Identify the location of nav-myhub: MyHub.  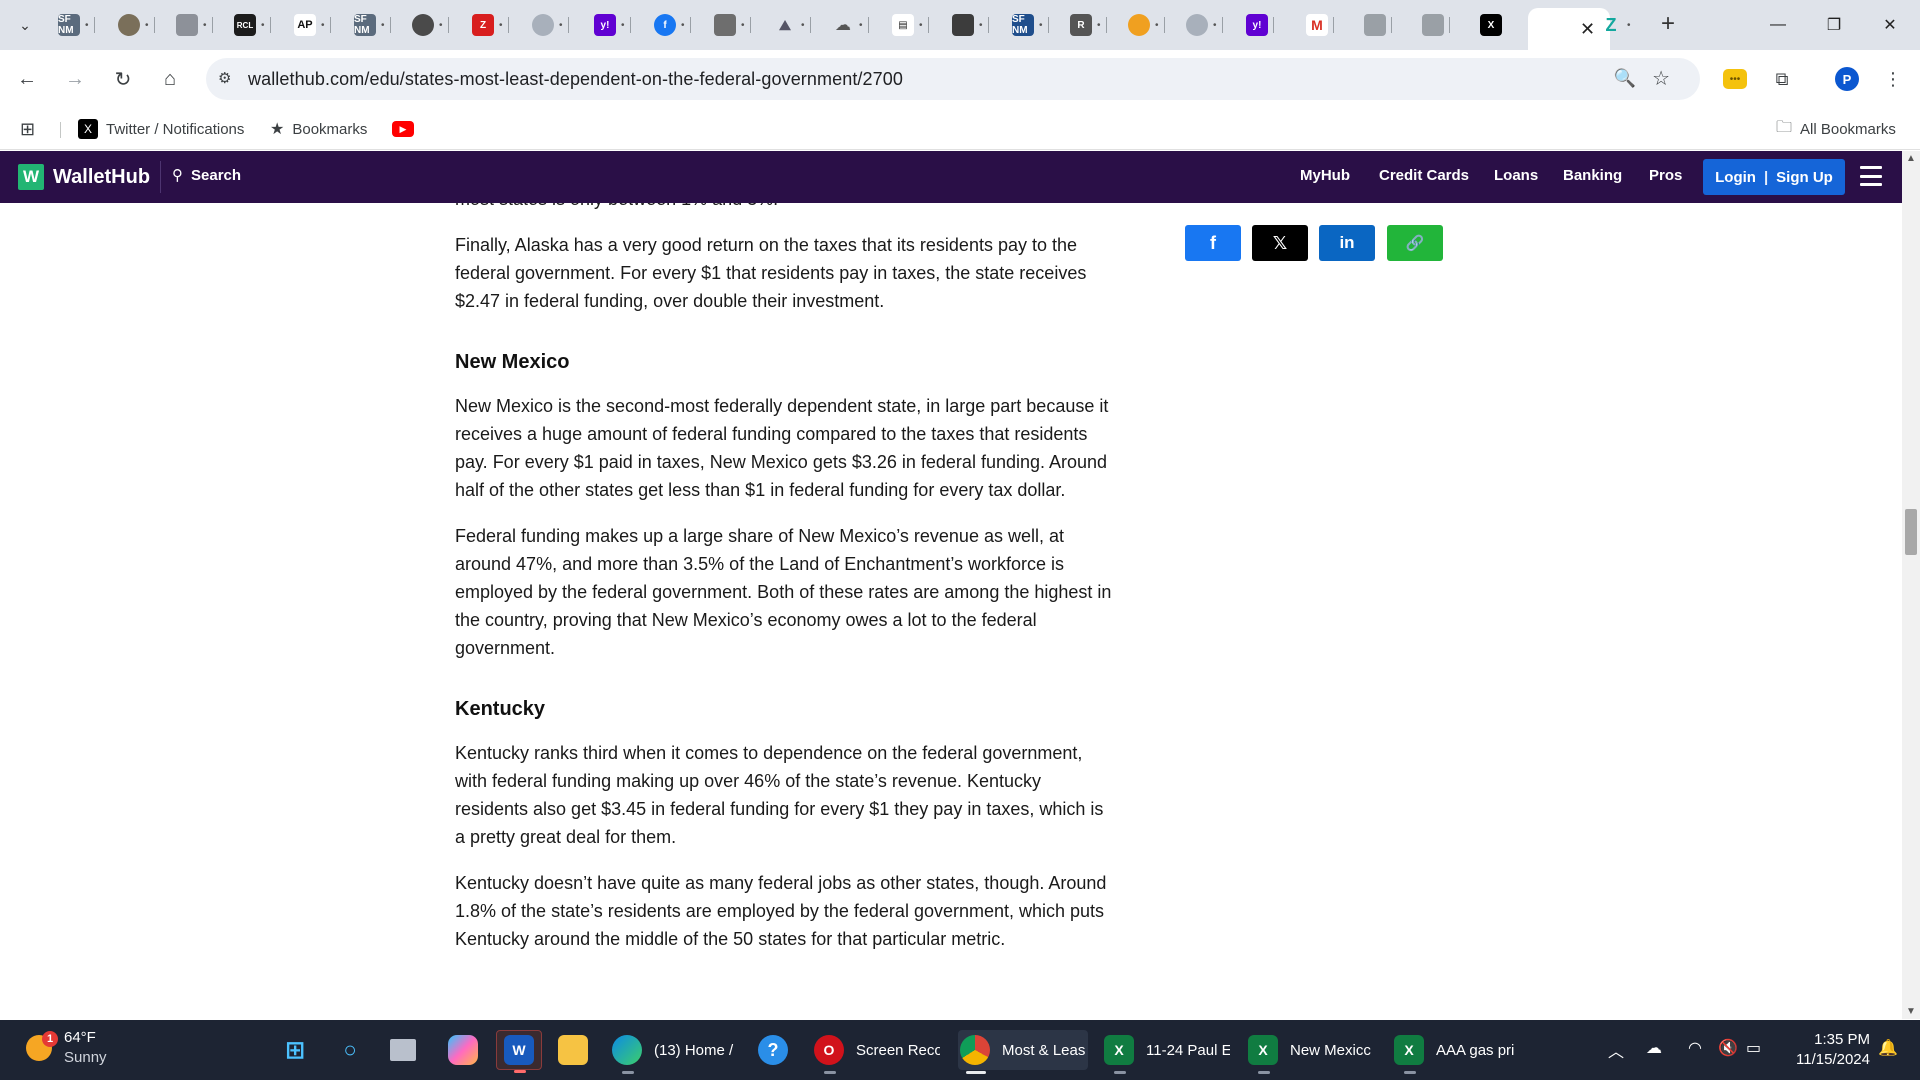
(1325, 175).